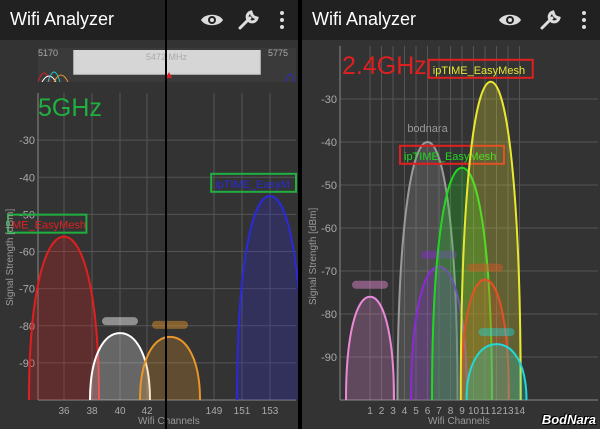  I want to click on x-tick-label: 12, so click(497, 411).